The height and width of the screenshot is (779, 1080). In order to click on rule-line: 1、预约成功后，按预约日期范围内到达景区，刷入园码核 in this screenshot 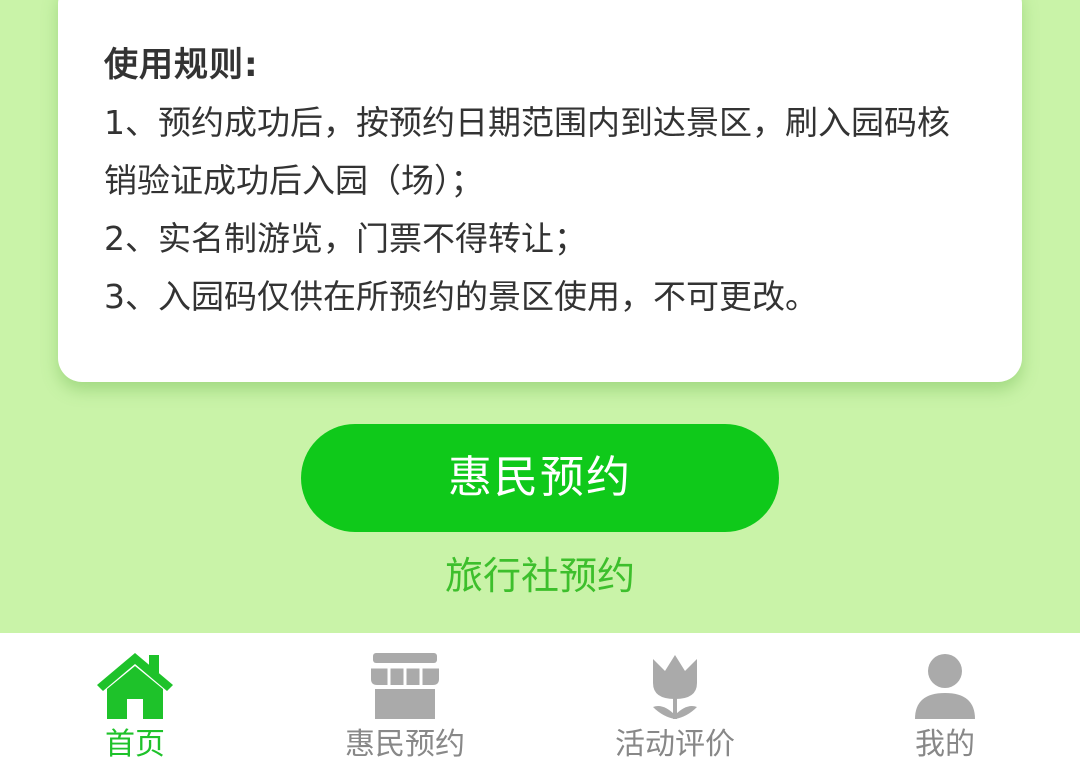, I will do `click(527, 122)`.